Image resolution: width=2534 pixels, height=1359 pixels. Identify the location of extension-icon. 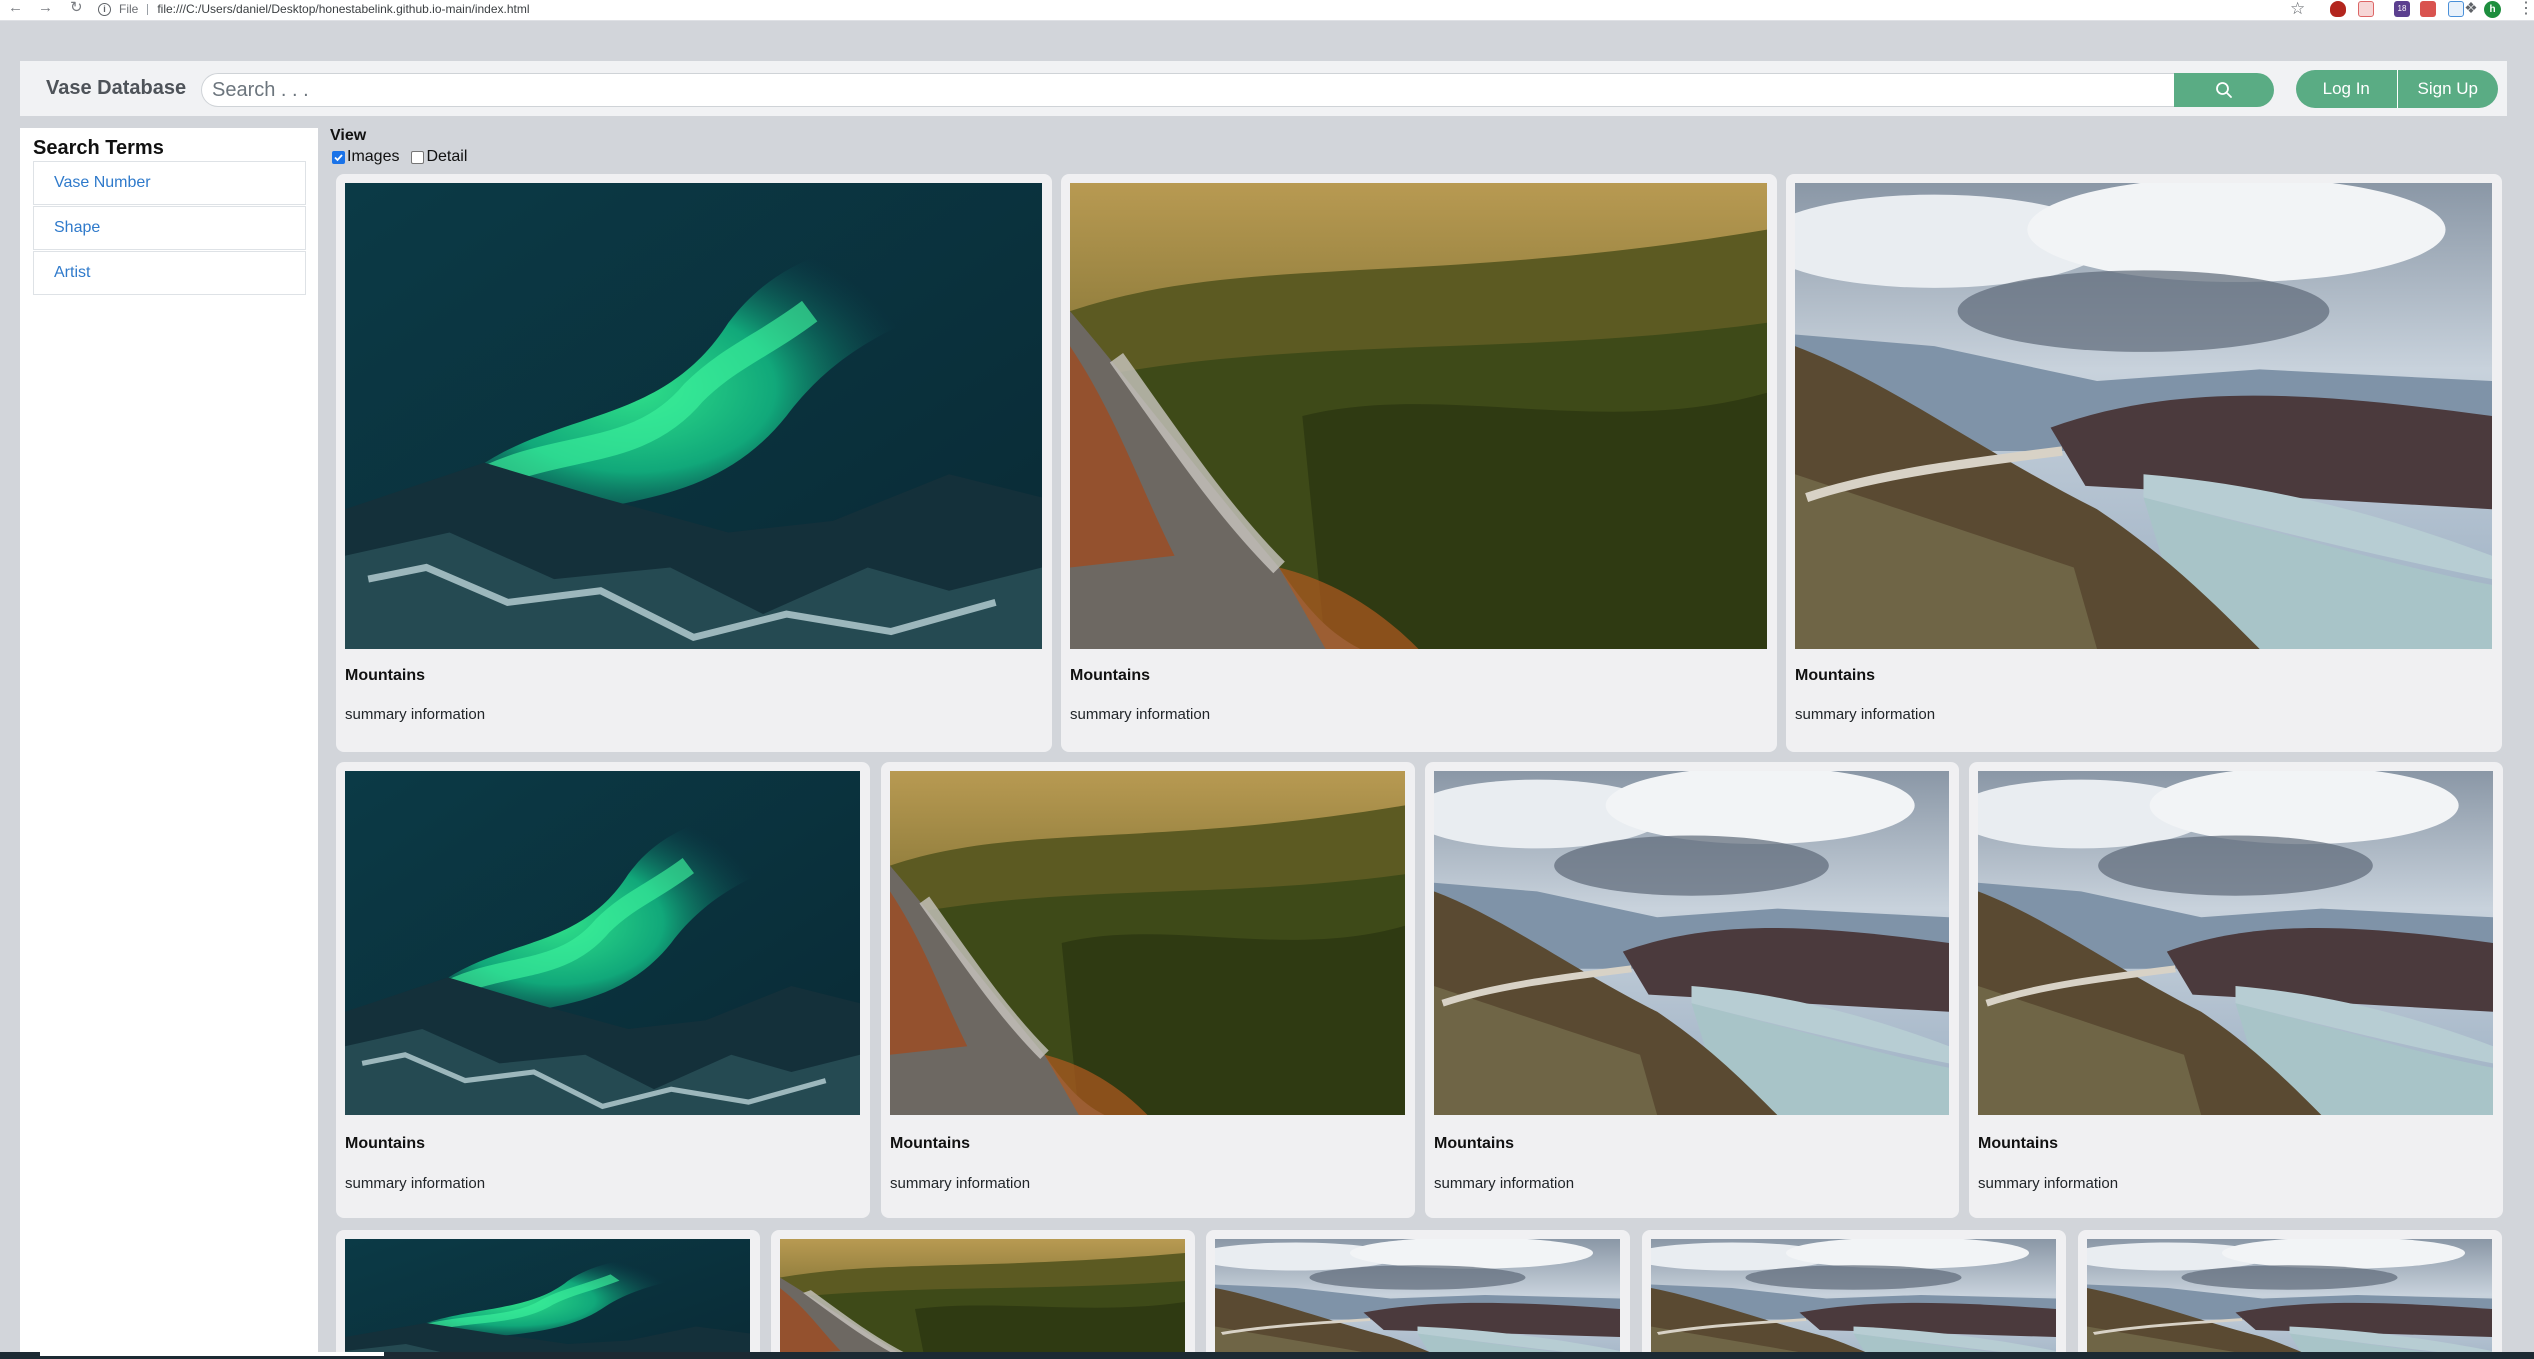
(2366, 9).